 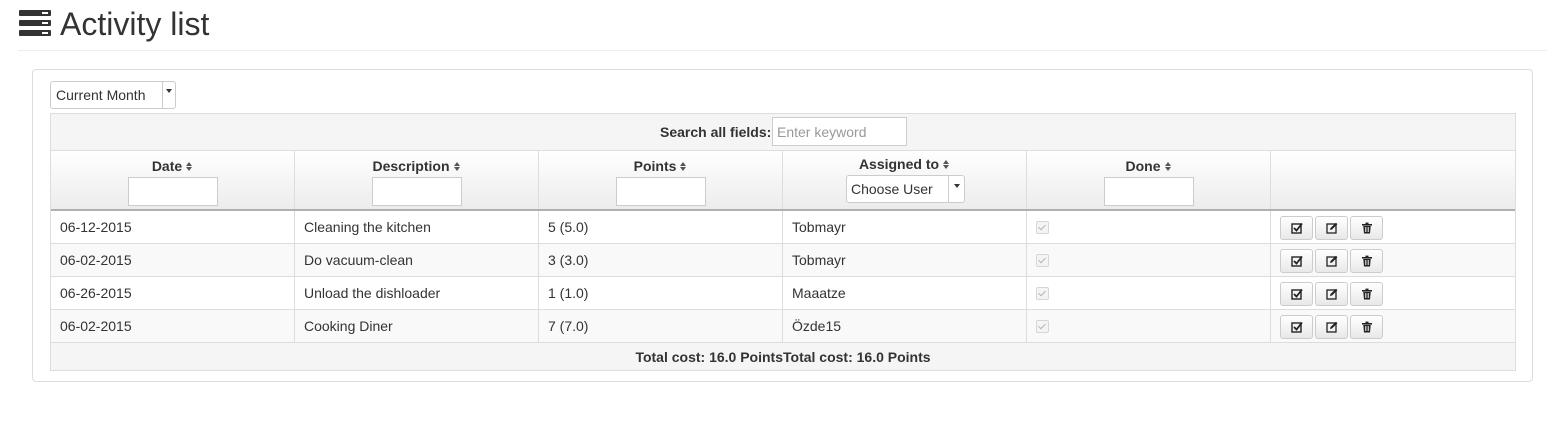 I want to click on date-filter-input, so click(x=173, y=191).